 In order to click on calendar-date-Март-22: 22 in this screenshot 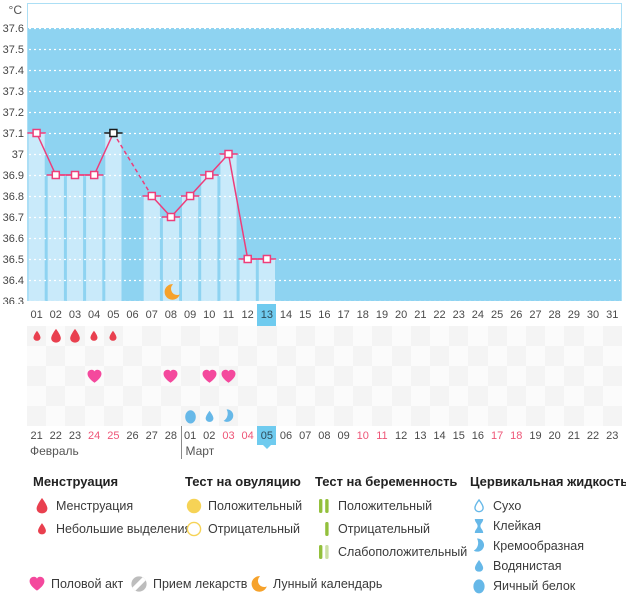, I will do `click(592, 435)`.